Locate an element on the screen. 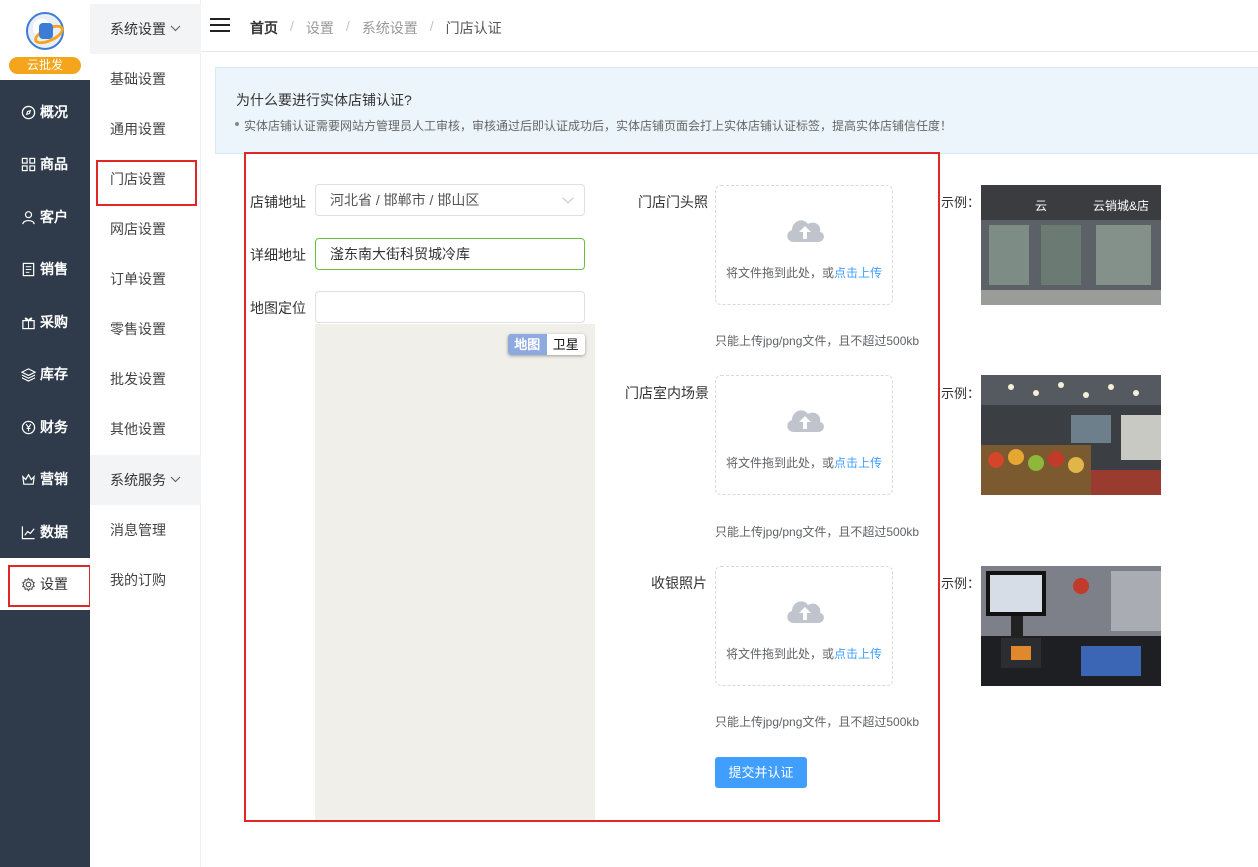  submenu-item-other: 其他设置 is located at coordinates (145, 429).